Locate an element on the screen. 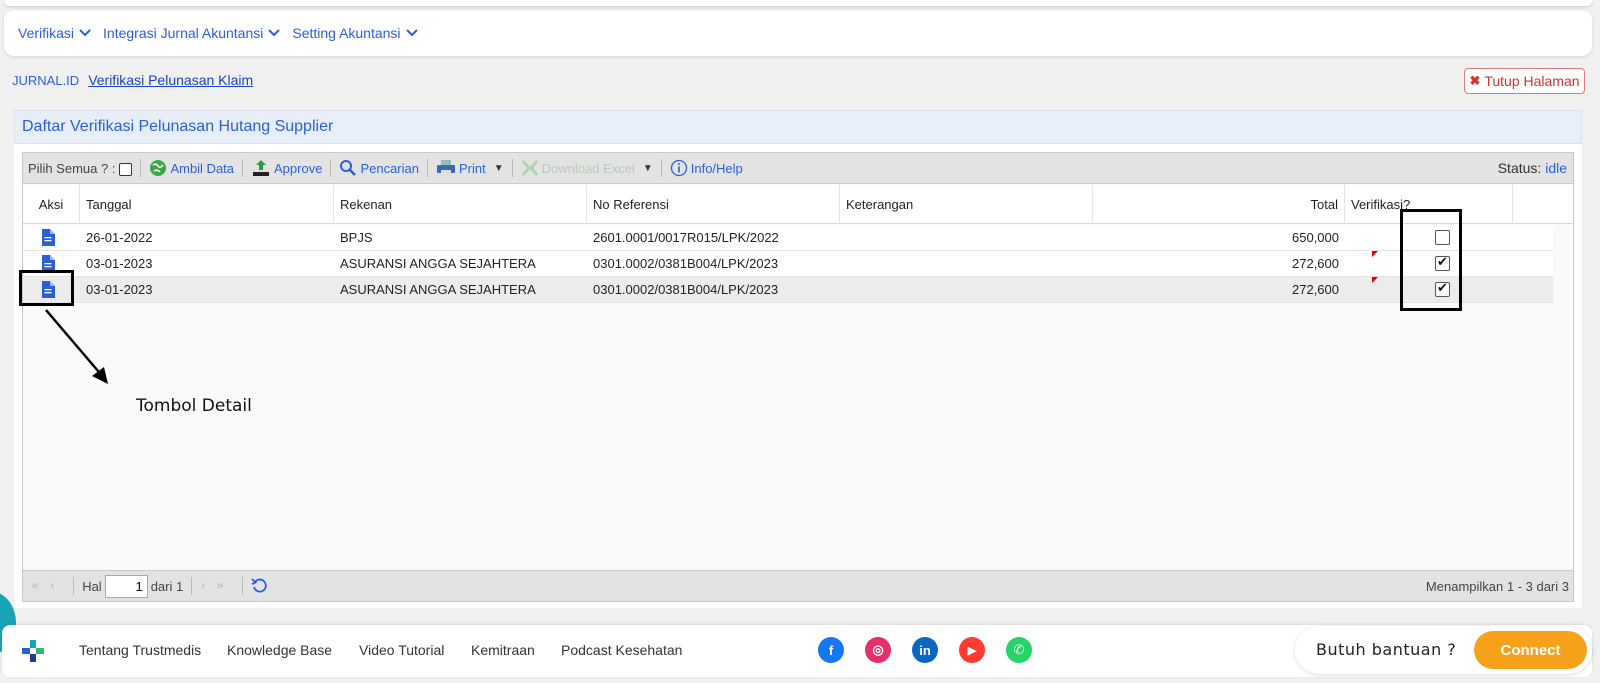  breadcrumb-root: JURNAL.ID is located at coordinates (45, 80).